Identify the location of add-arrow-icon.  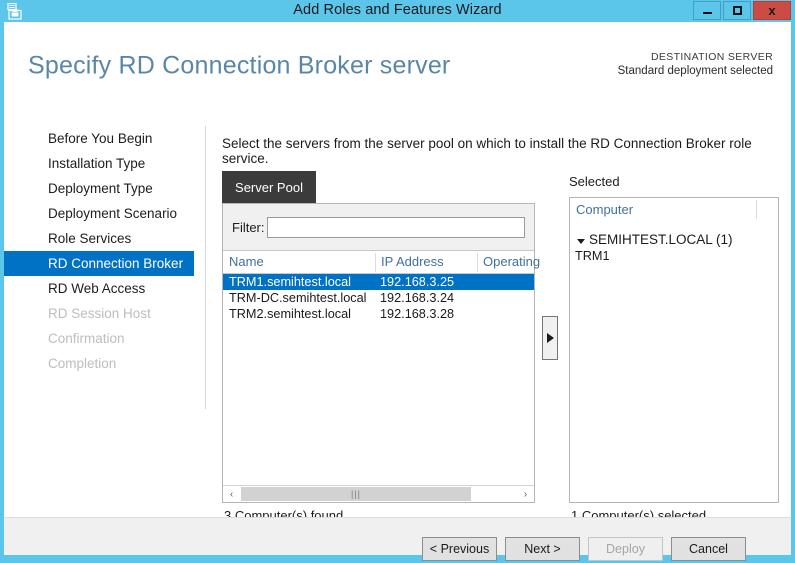
(550, 338).